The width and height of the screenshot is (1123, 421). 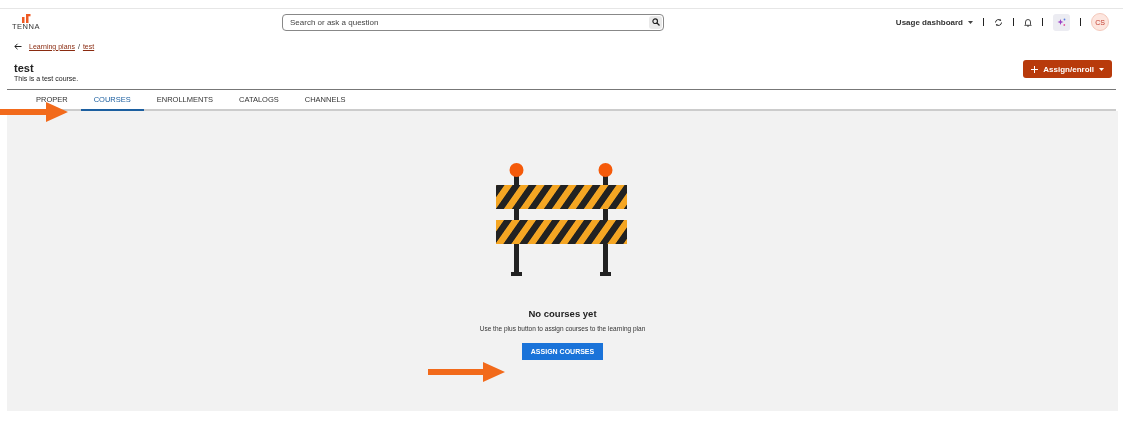 What do you see at coordinates (998, 22) in the screenshot?
I see `refresh-icon` at bounding box center [998, 22].